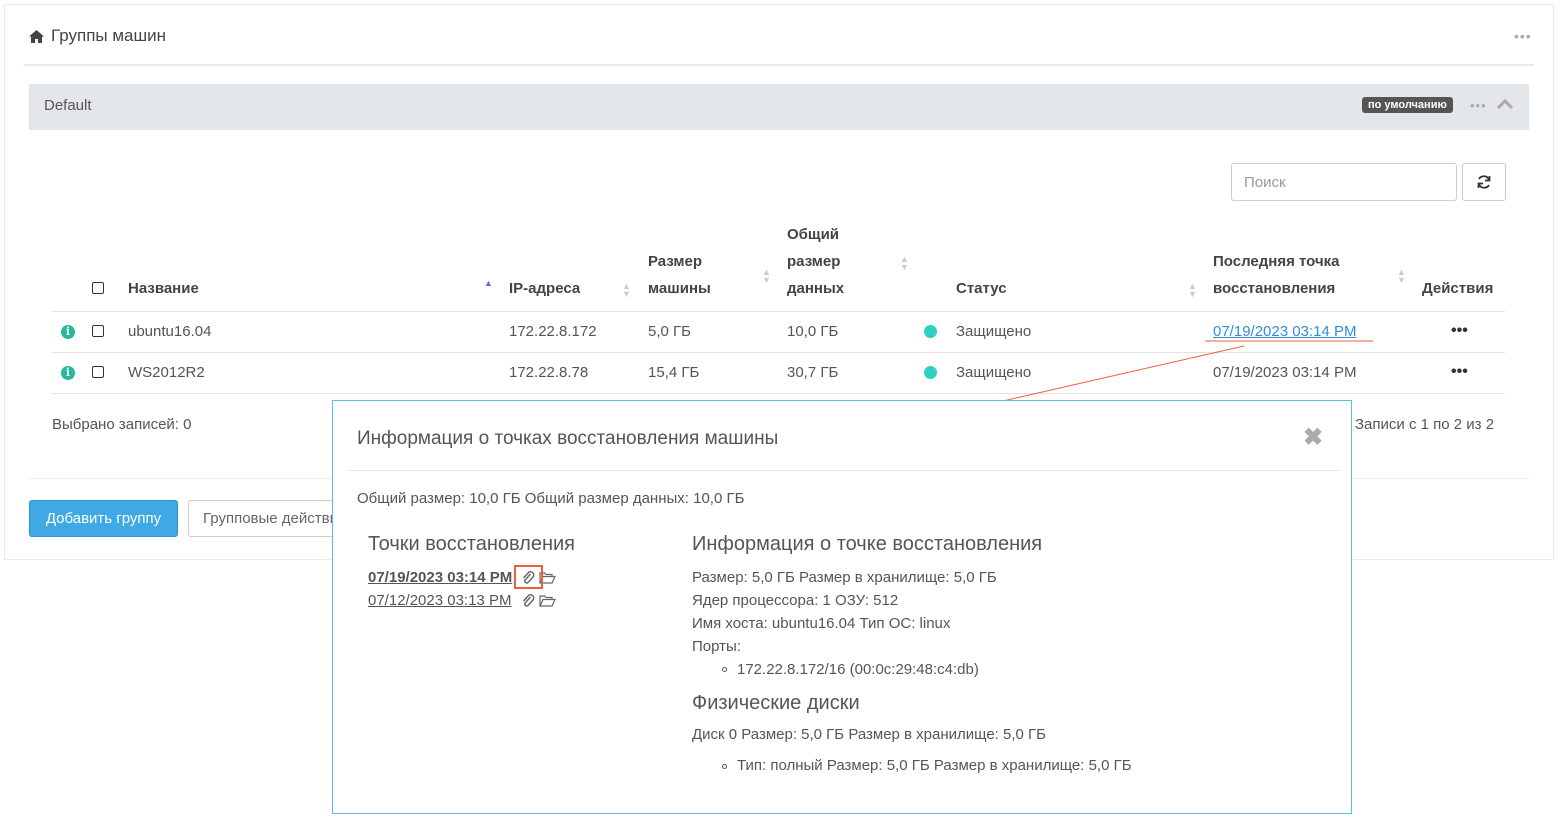  I want to click on paperclip-icon, so click(528, 600).